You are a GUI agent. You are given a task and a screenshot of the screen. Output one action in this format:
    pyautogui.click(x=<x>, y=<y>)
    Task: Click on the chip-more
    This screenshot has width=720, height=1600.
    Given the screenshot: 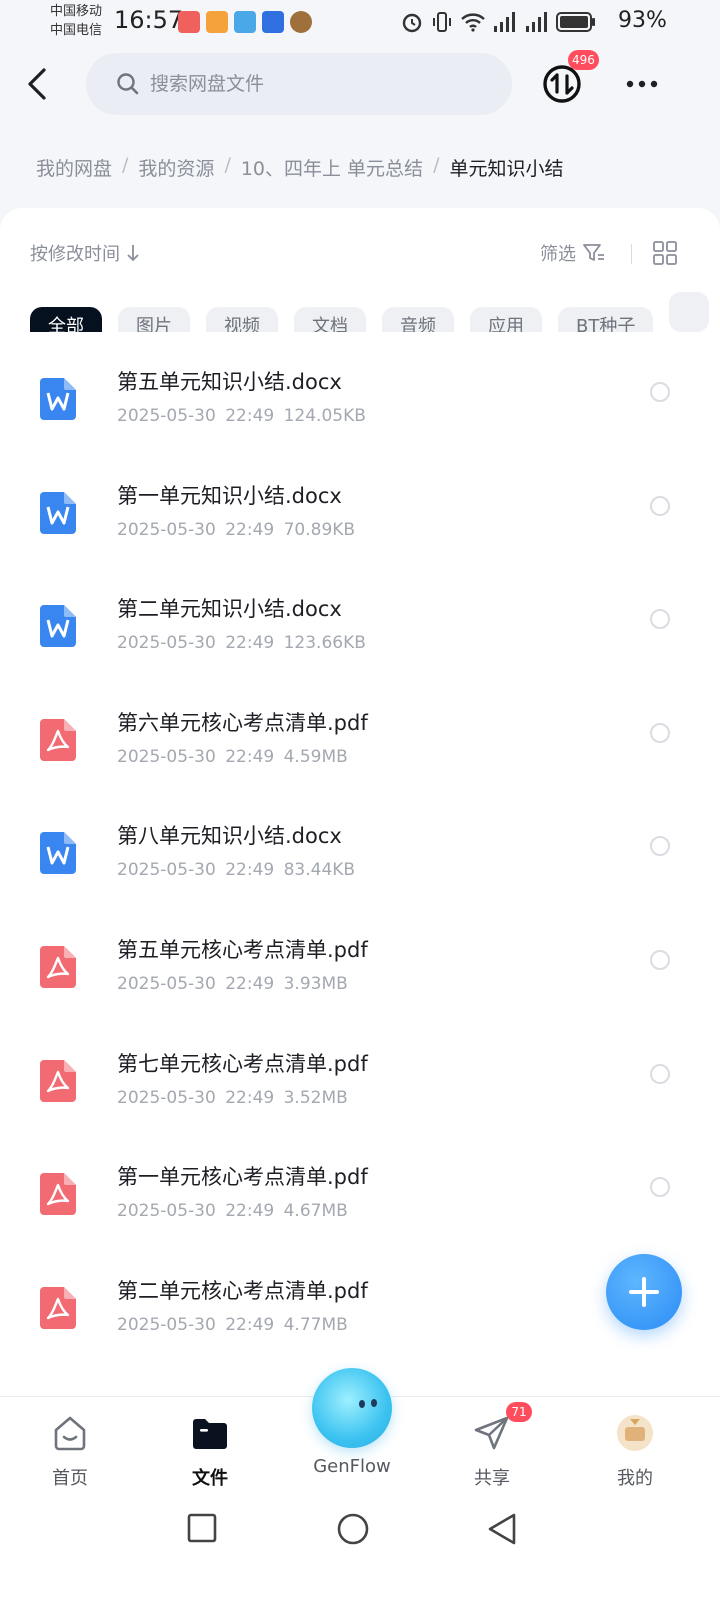 What is the action you would take?
    pyautogui.click(x=689, y=312)
    